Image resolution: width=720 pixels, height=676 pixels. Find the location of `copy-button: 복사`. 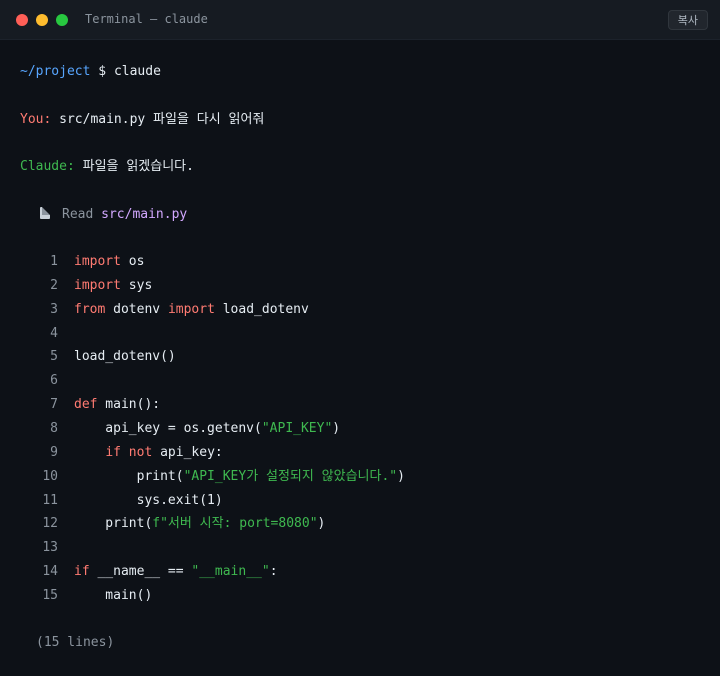

copy-button: 복사 is located at coordinates (687, 20).